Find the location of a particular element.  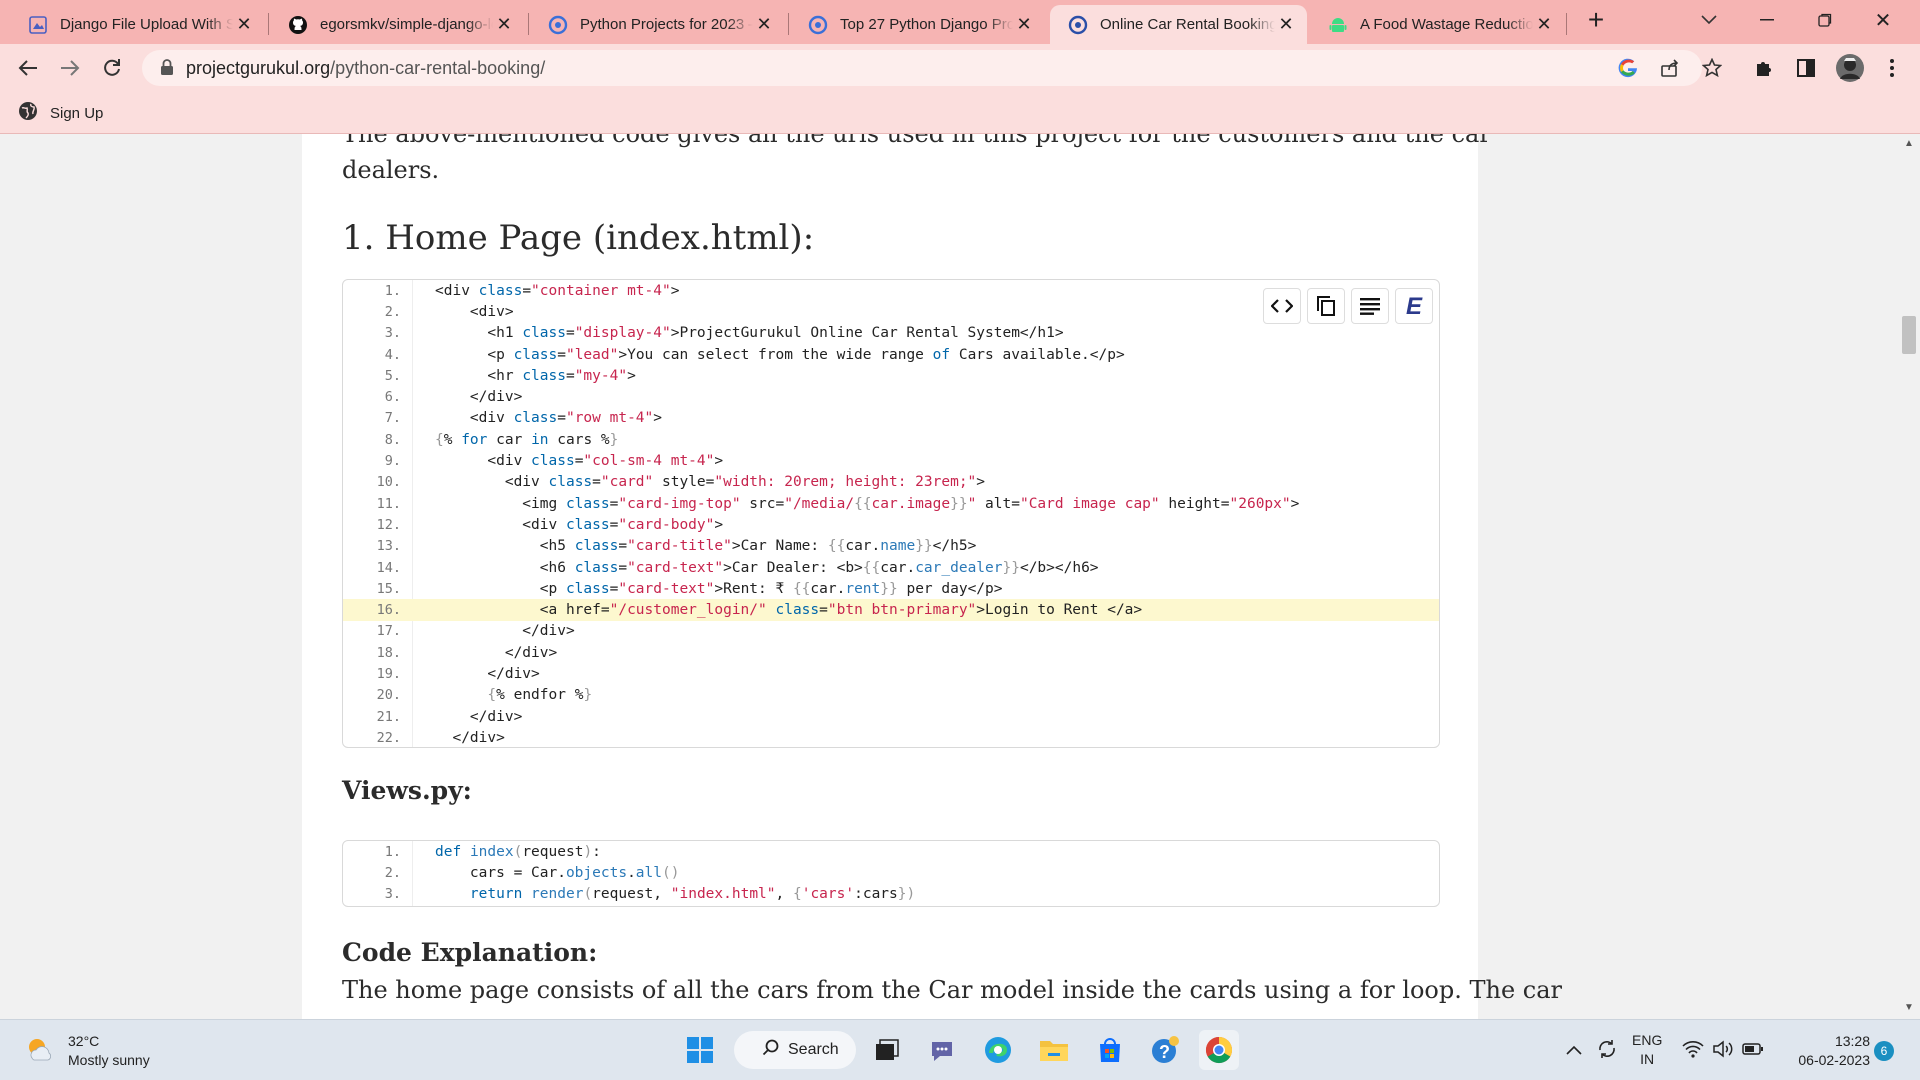

volume-icon is located at coordinates (1723, 1050).